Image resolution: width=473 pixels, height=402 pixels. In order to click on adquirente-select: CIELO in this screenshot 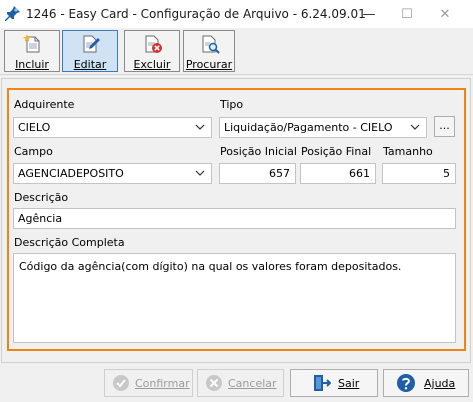, I will do `click(112, 127)`.